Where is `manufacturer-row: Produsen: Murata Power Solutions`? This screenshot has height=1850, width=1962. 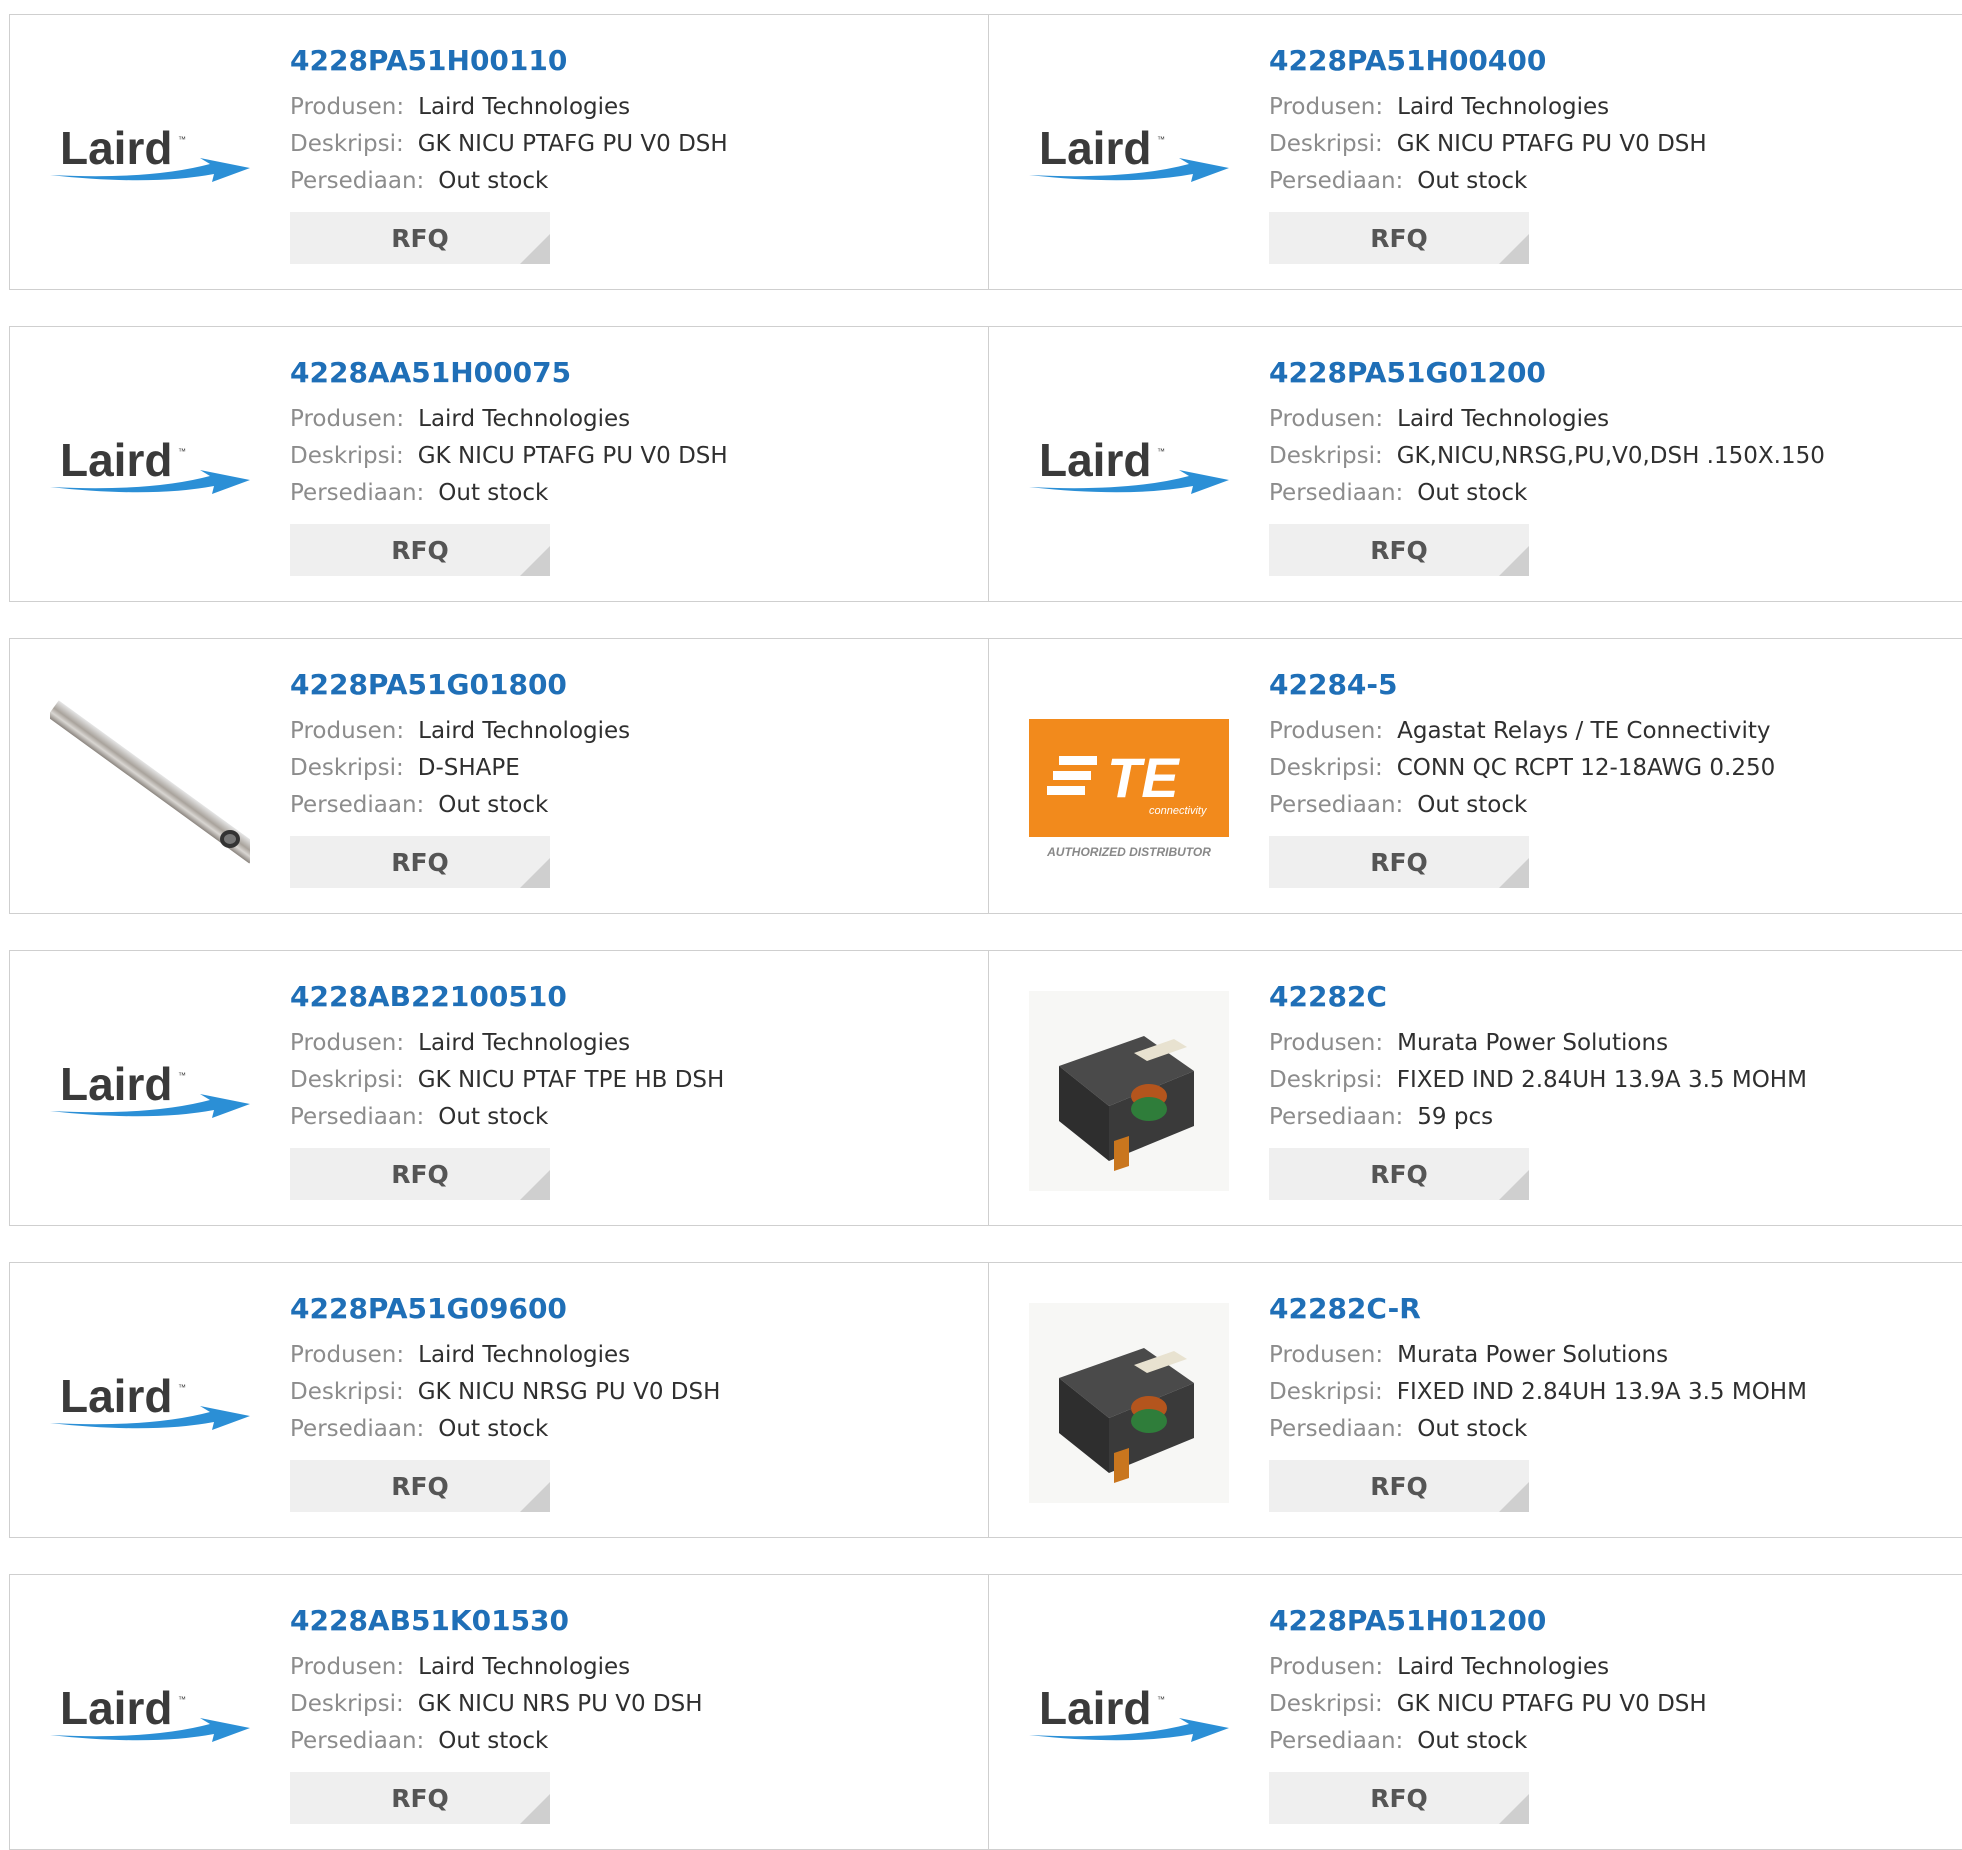
manufacturer-row: Produsen: Murata Power Solutions is located at coordinates (1599, 1355).